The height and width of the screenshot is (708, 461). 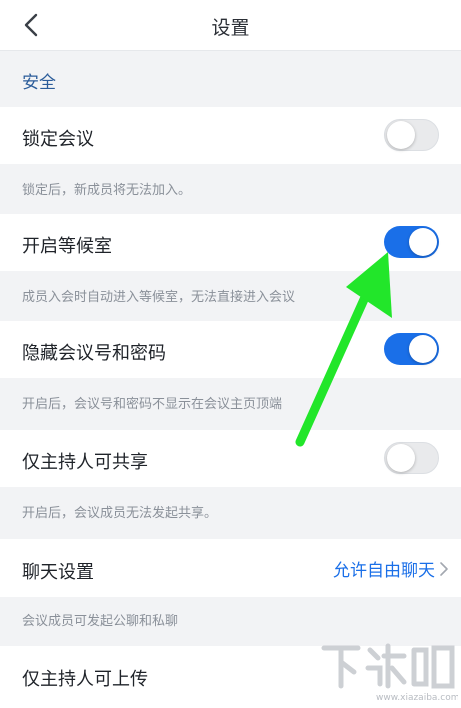 What do you see at coordinates (152, 404) in the screenshot?
I see `description-text: 开启后，会议号和密码不显示在会议主页顶端` at bounding box center [152, 404].